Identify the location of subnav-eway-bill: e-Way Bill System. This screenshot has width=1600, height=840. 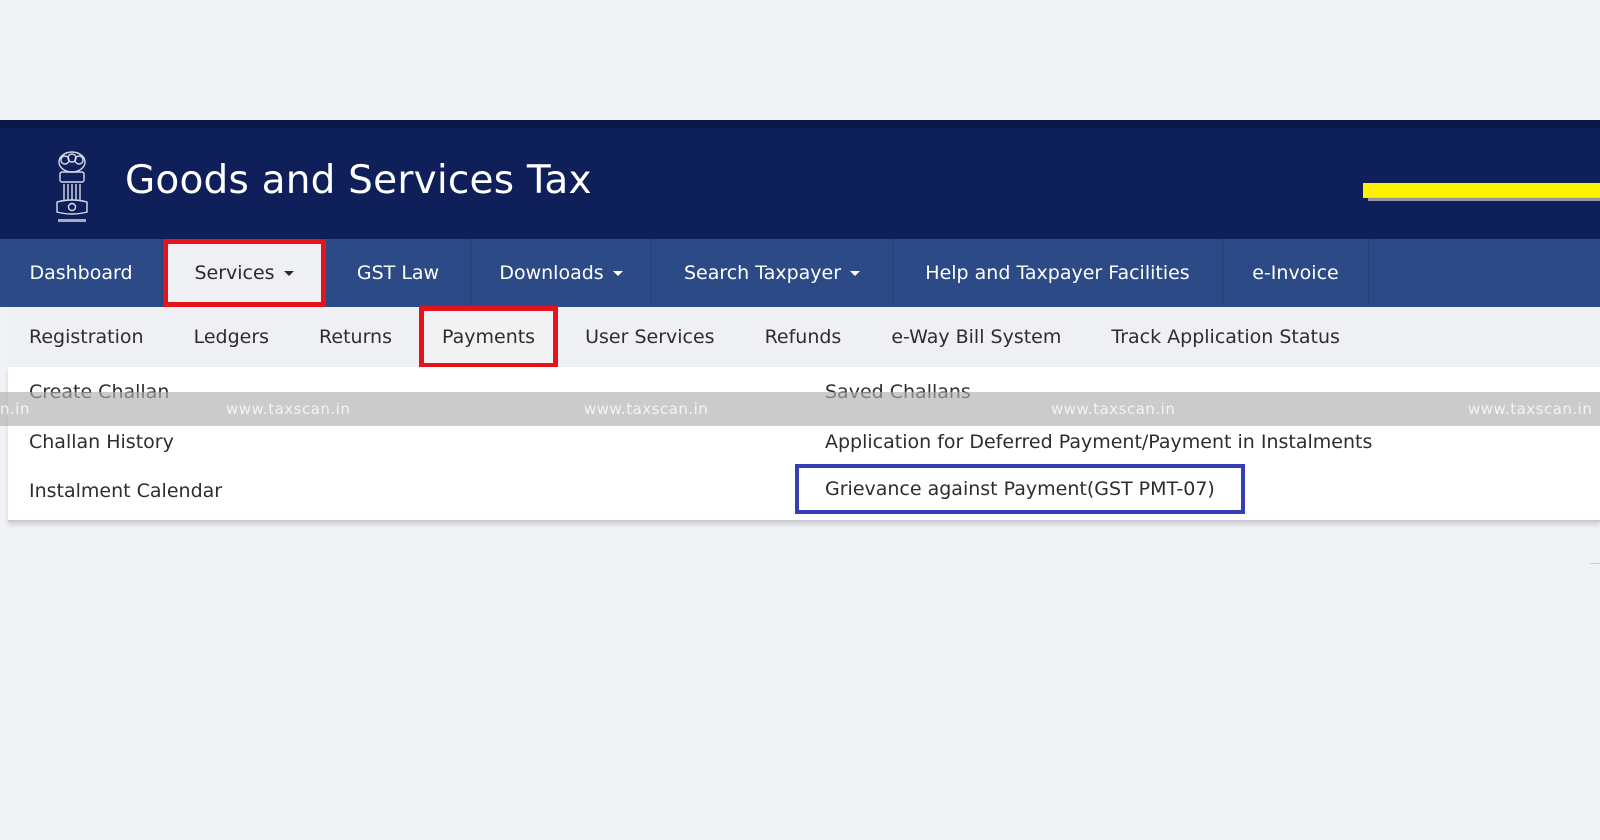
(976, 337).